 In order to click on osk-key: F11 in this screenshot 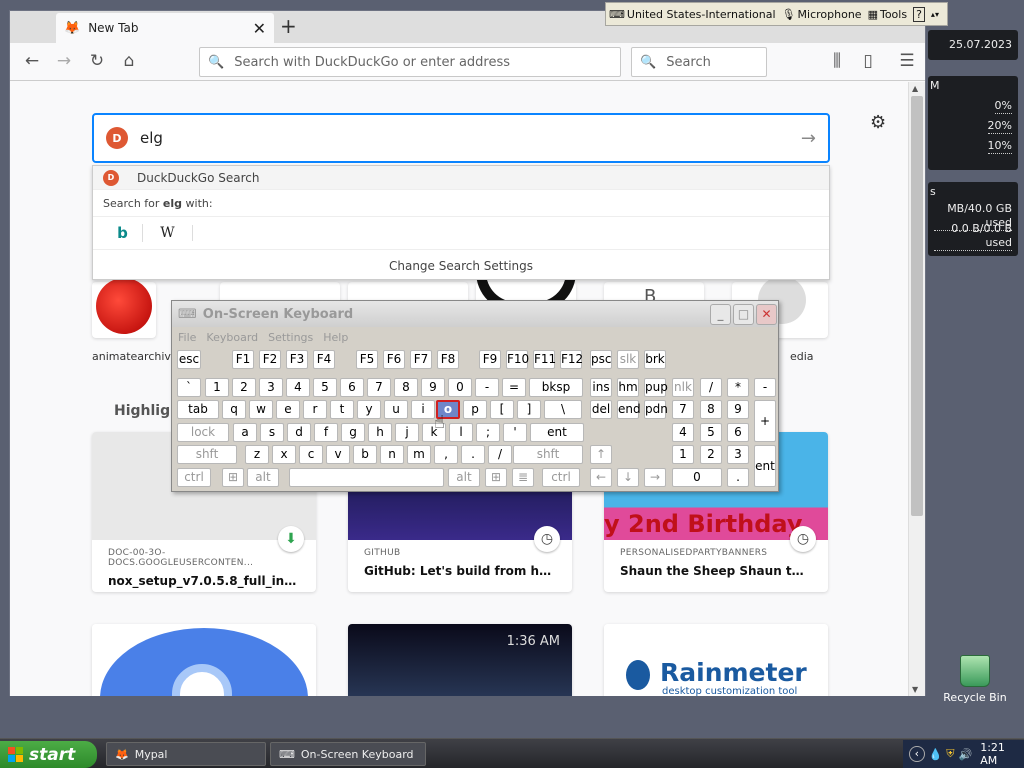, I will do `click(544, 359)`.